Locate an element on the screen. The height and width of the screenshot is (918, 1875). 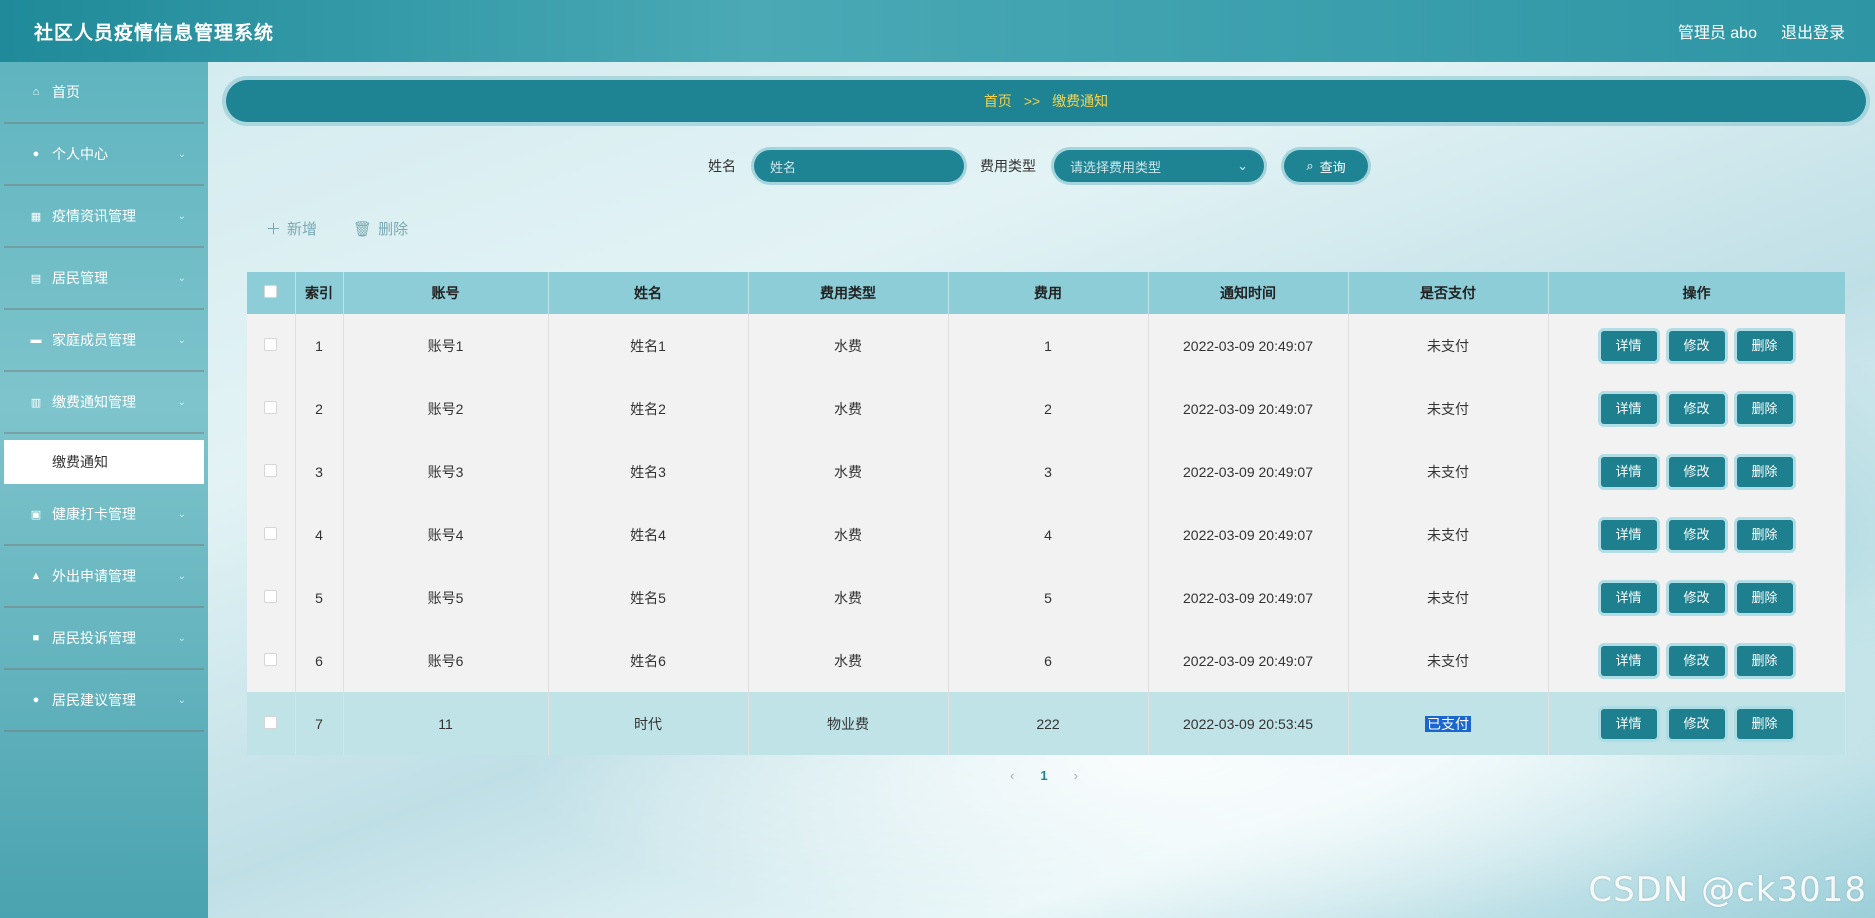
add-button: ＋ 新增 is located at coordinates (291, 228).